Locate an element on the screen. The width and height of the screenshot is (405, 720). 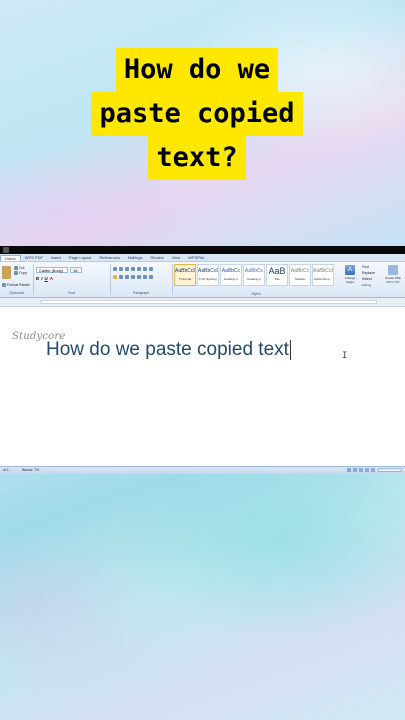
tab-wpsplot: WPSPlot is located at coordinates (196, 257).